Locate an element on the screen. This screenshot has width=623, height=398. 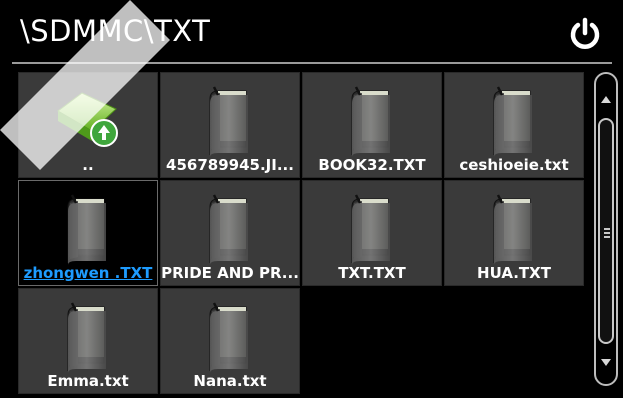
file-name-label: HUA.TXT is located at coordinates (514, 273).